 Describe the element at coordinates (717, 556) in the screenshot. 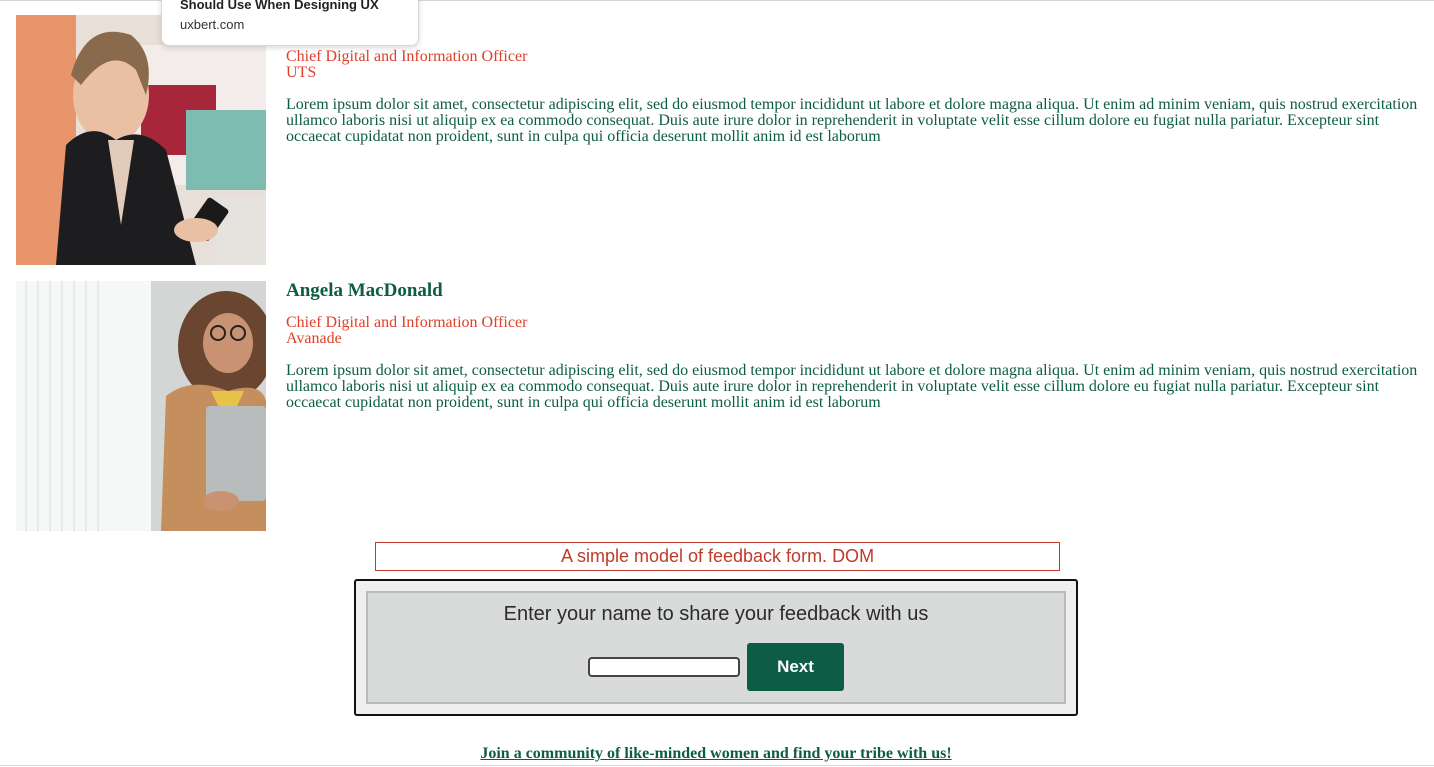

I see `dom-label: A simple model of feedback form. DOM` at that location.